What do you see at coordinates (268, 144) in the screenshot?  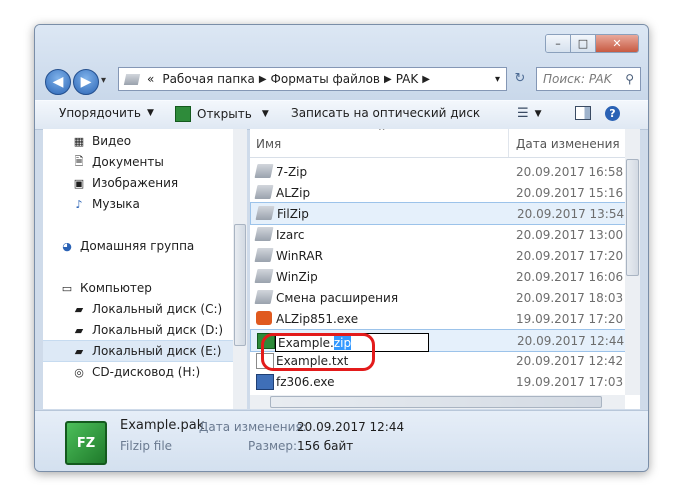 I see `column-header-name: Имя` at bounding box center [268, 144].